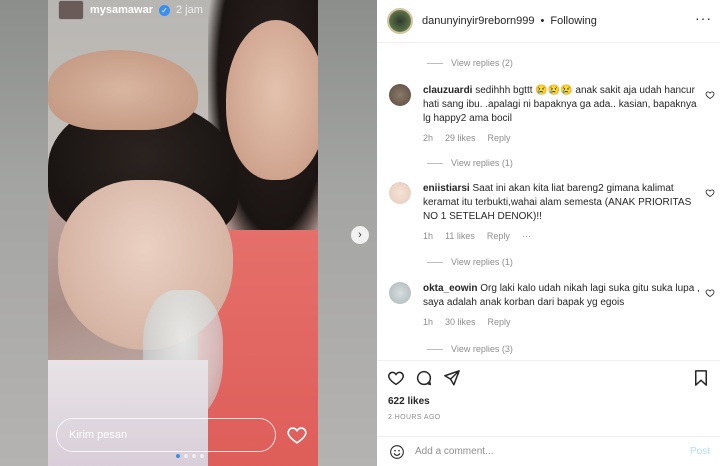 This screenshot has width=720, height=466. What do you see at coordinates (573, 21) in the screenshot?
I see `following-button: Following` at bounding box center [573, 21].